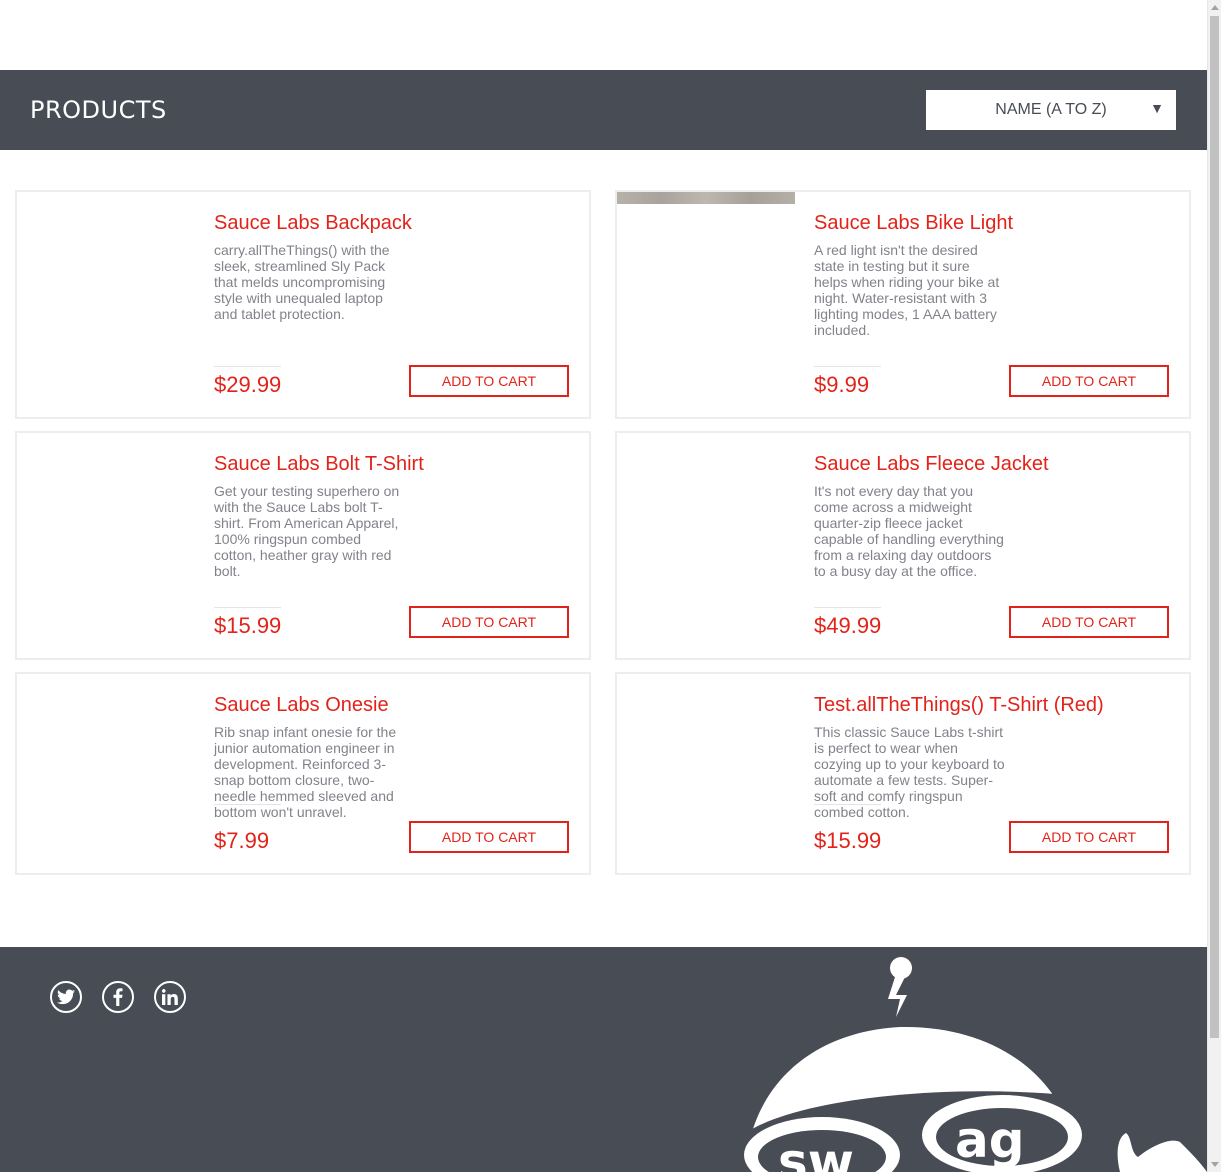 This screenshot has width=1221, height=1172. What do you see at coordinates (66, 997) in the screenshot?
I see `twitter-icon` at bounding box center [66, 997].